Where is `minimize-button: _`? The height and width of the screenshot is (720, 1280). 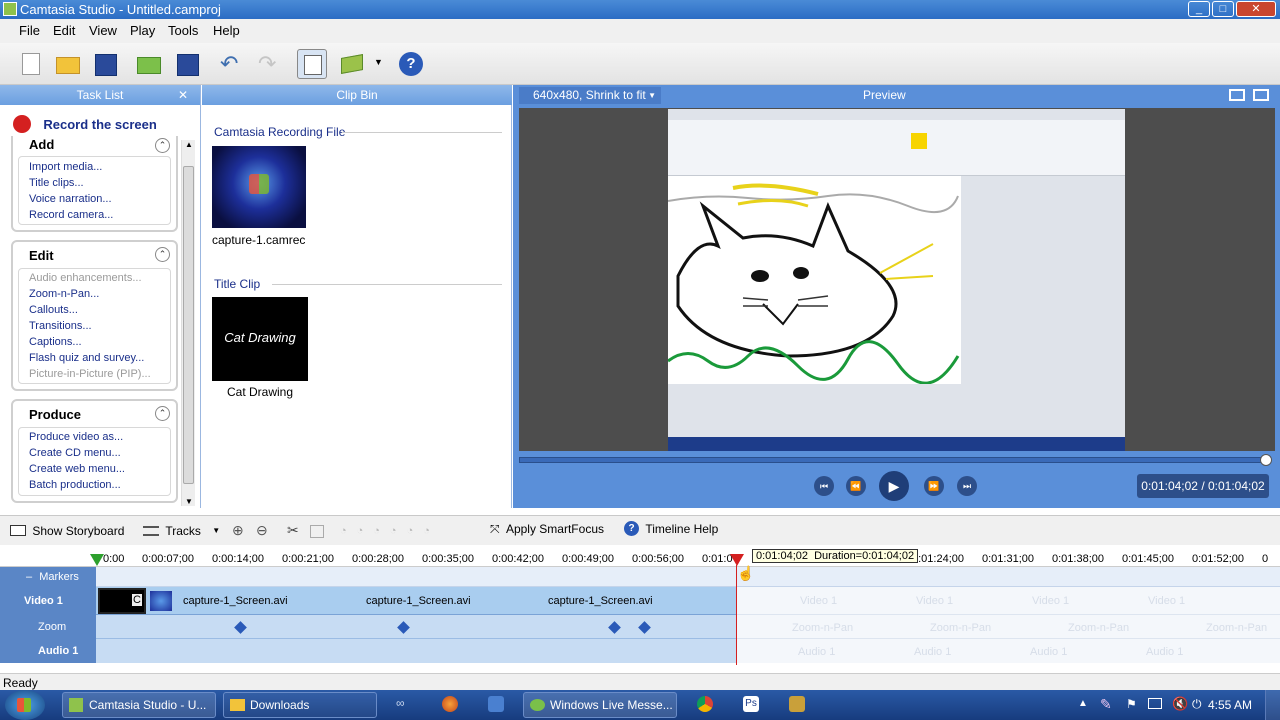 minimize-button: _ is located at coordinates (1199, 9).